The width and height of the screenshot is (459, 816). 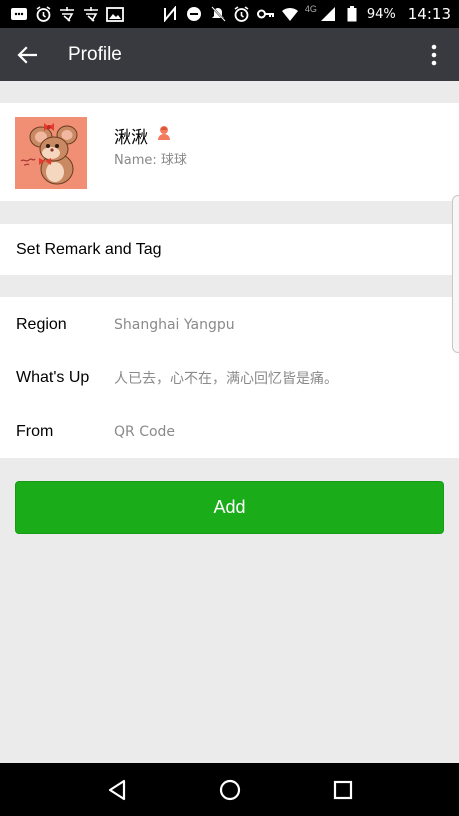 I want to click on key-icon, so click(x=265, y=14).